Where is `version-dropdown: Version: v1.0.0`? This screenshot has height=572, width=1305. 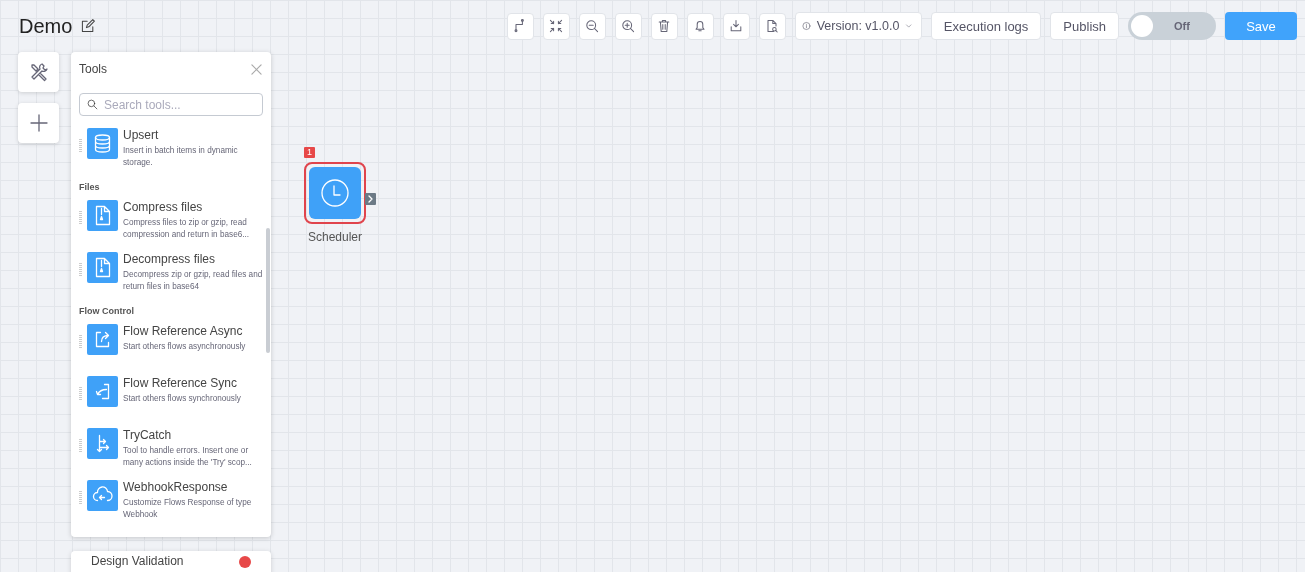 version-dropdown: Version: v1.0.0 is located at coordinates (858, 26).